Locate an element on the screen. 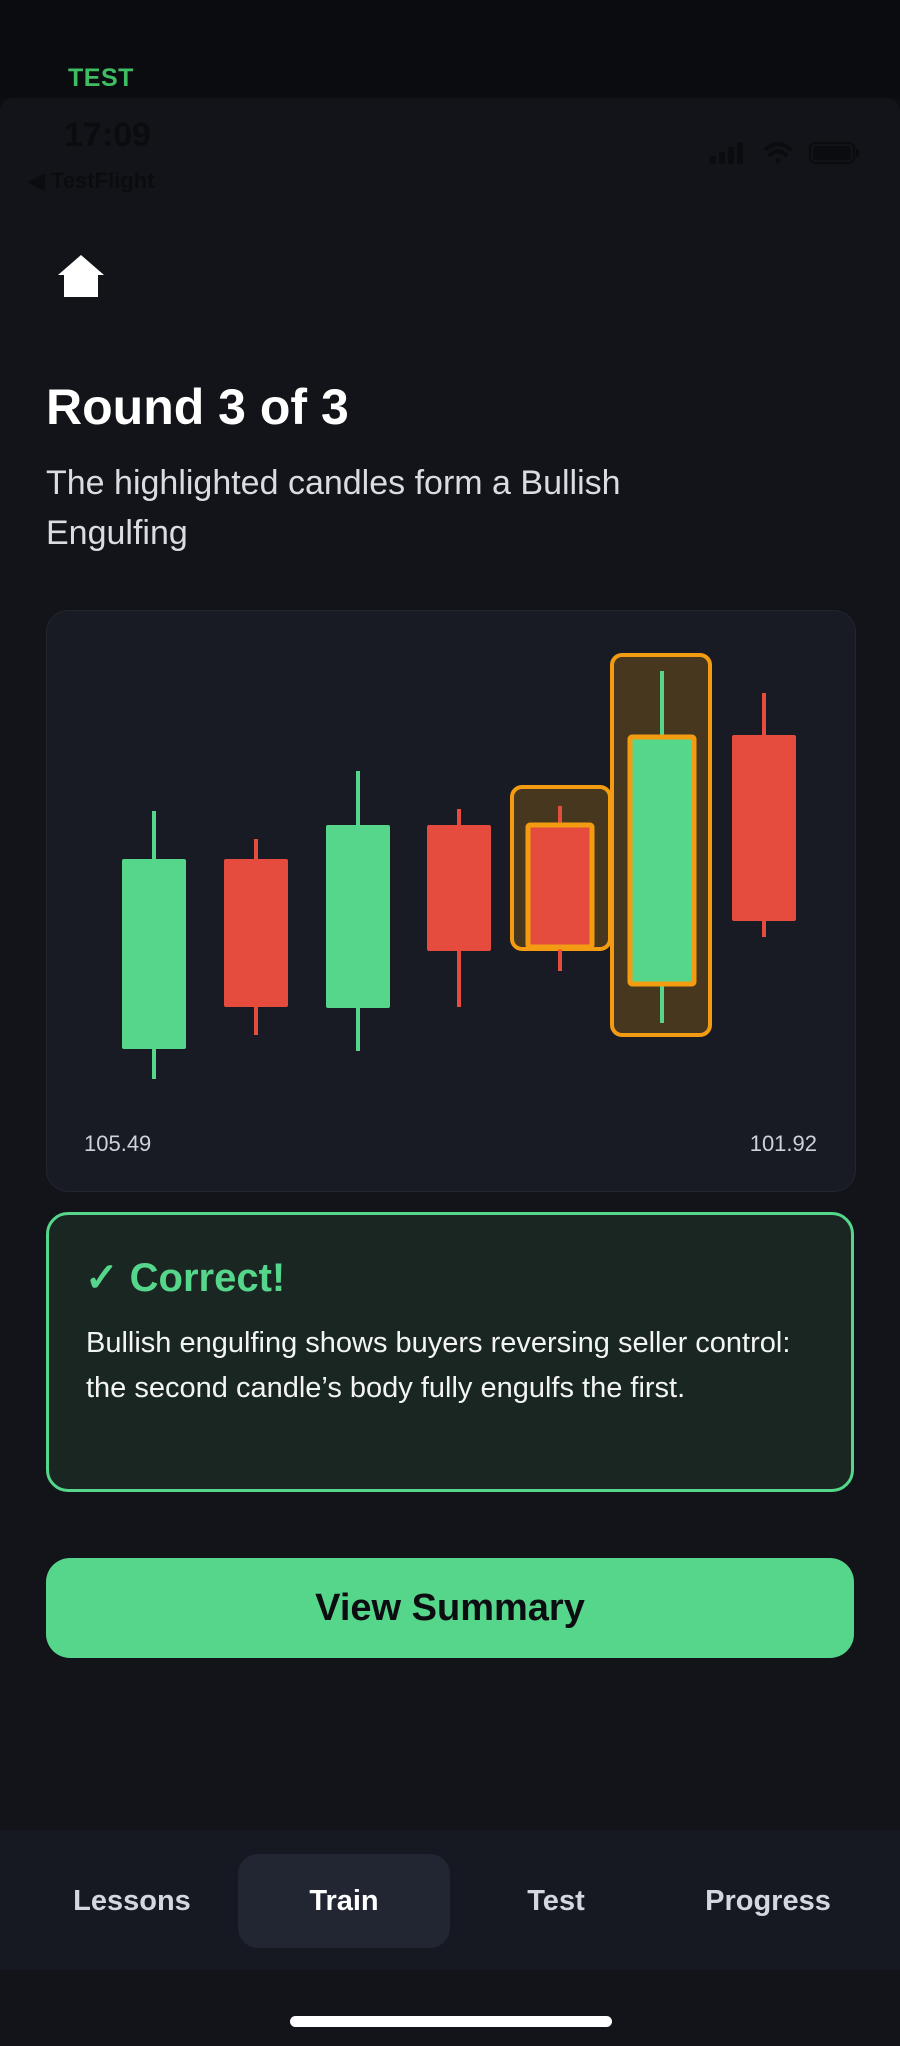  wifi-icon is located at coordinates (778, 153).